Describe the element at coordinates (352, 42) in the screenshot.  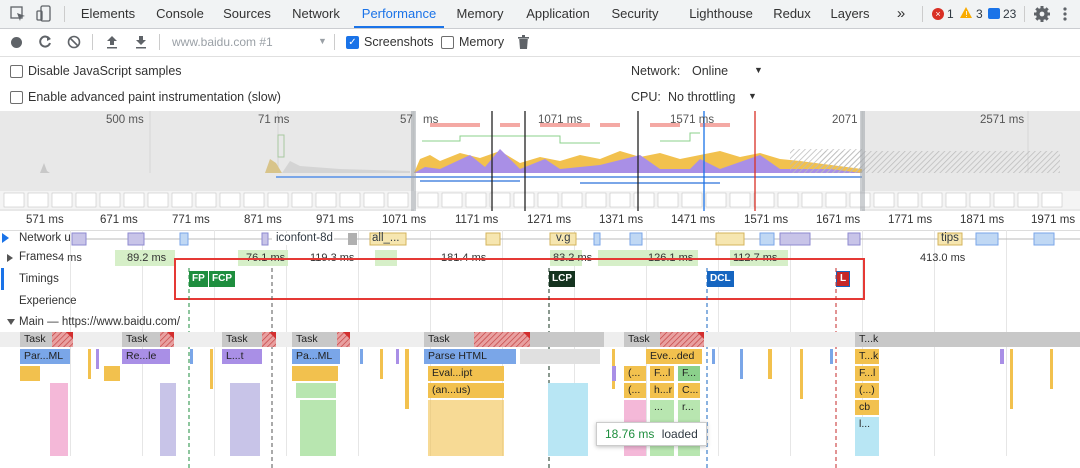
I see `screenshots-checkbox: ✓` at that location.